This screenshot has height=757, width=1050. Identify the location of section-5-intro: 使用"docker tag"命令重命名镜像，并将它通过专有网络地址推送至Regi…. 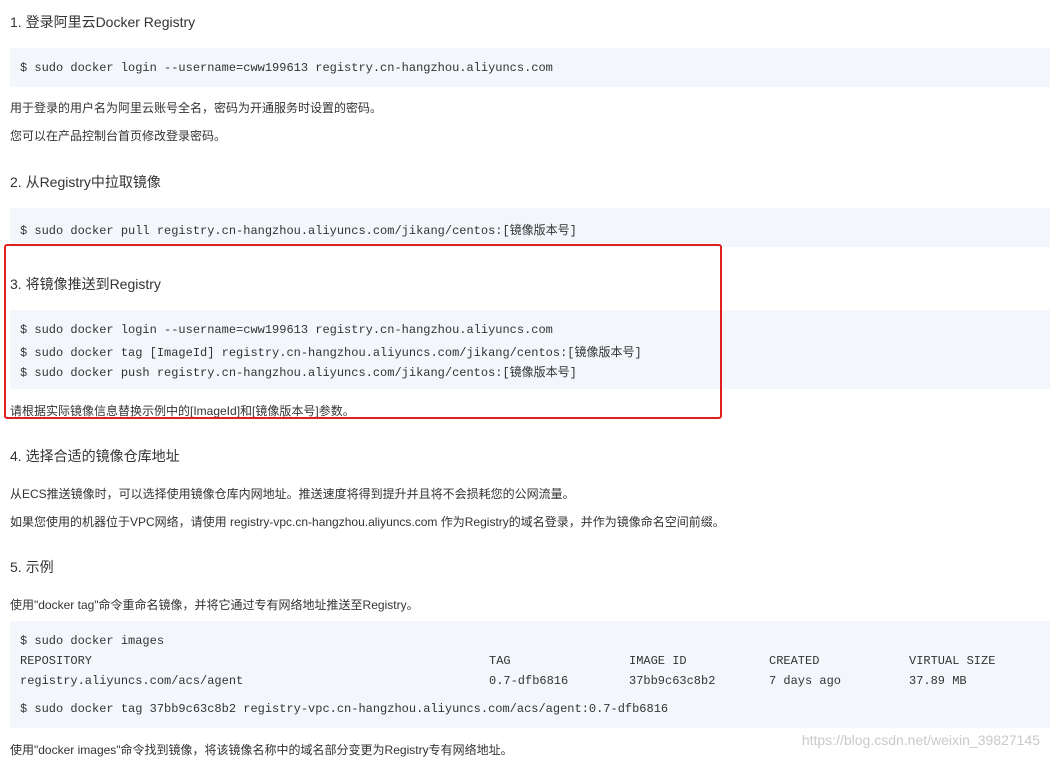
(214, 605).